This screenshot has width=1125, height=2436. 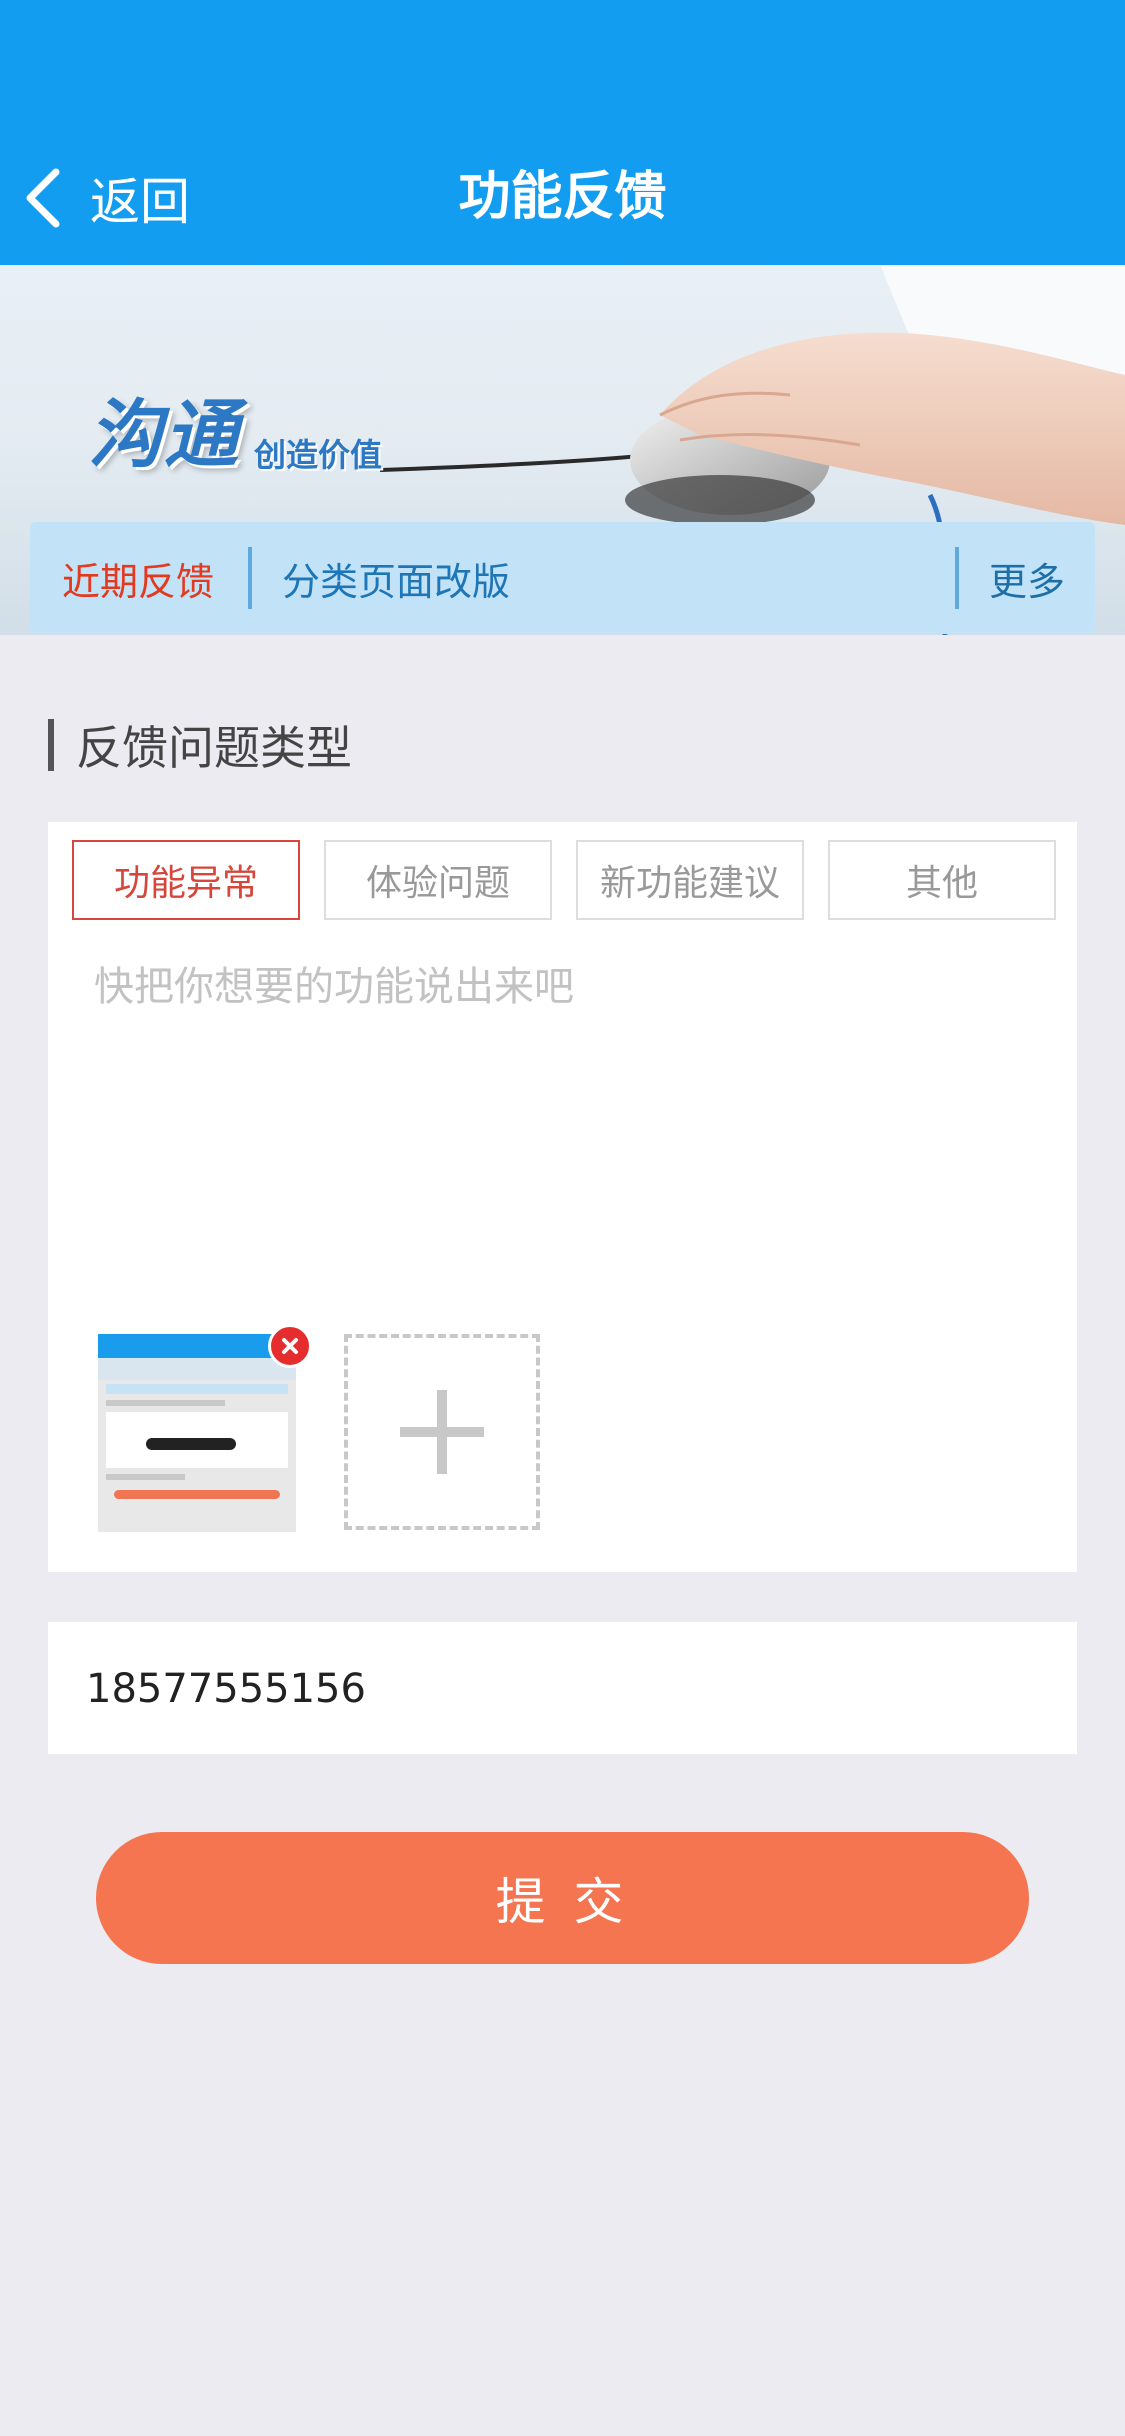 I want to click on nav-bar: 返回 功能反馈, so click(x=562, y=132).